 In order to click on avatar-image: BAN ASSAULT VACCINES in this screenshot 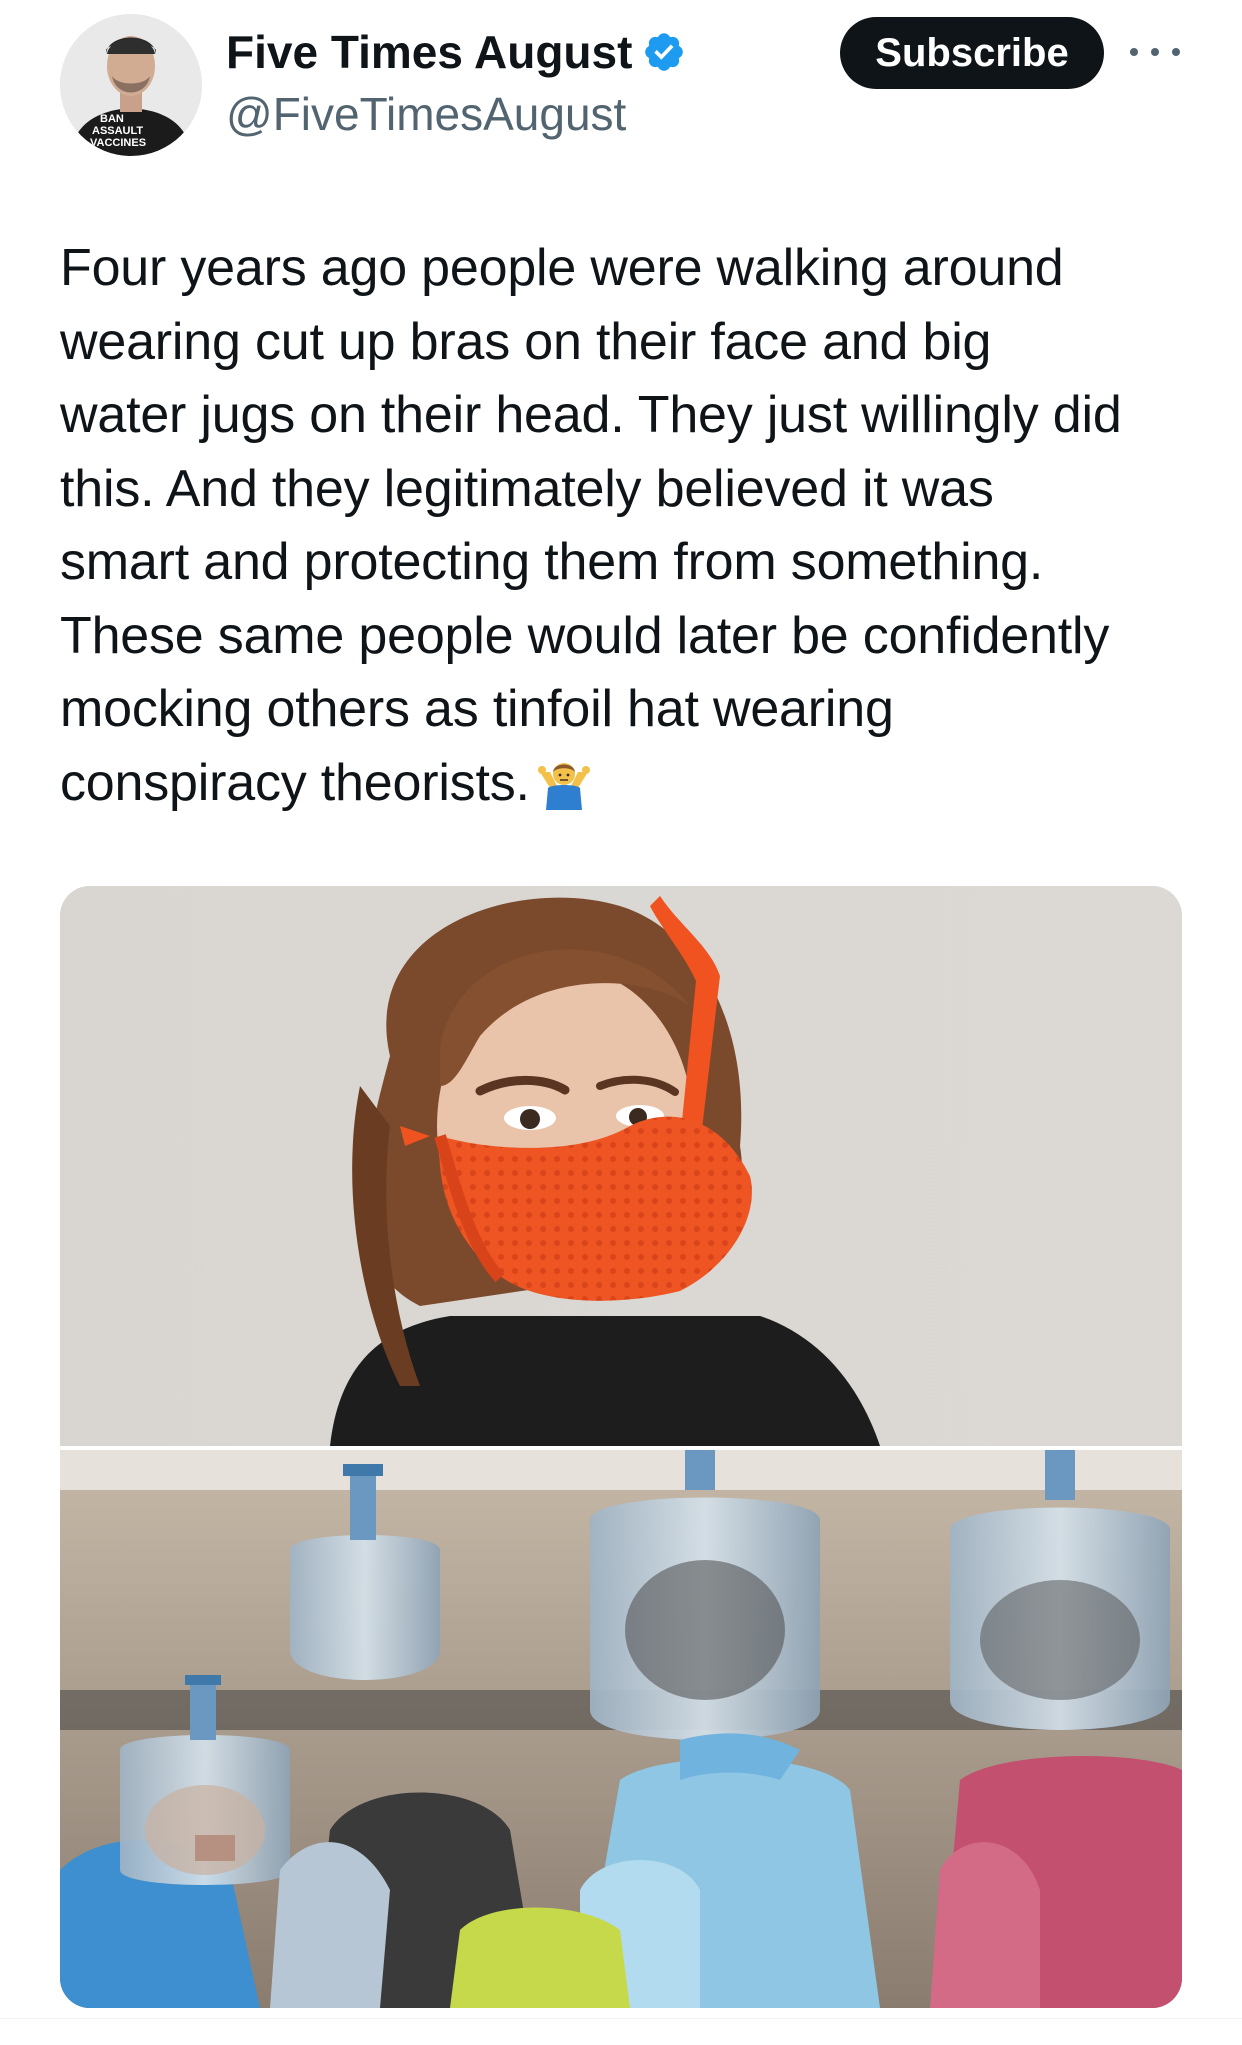, I will do `click(131, 85)`.